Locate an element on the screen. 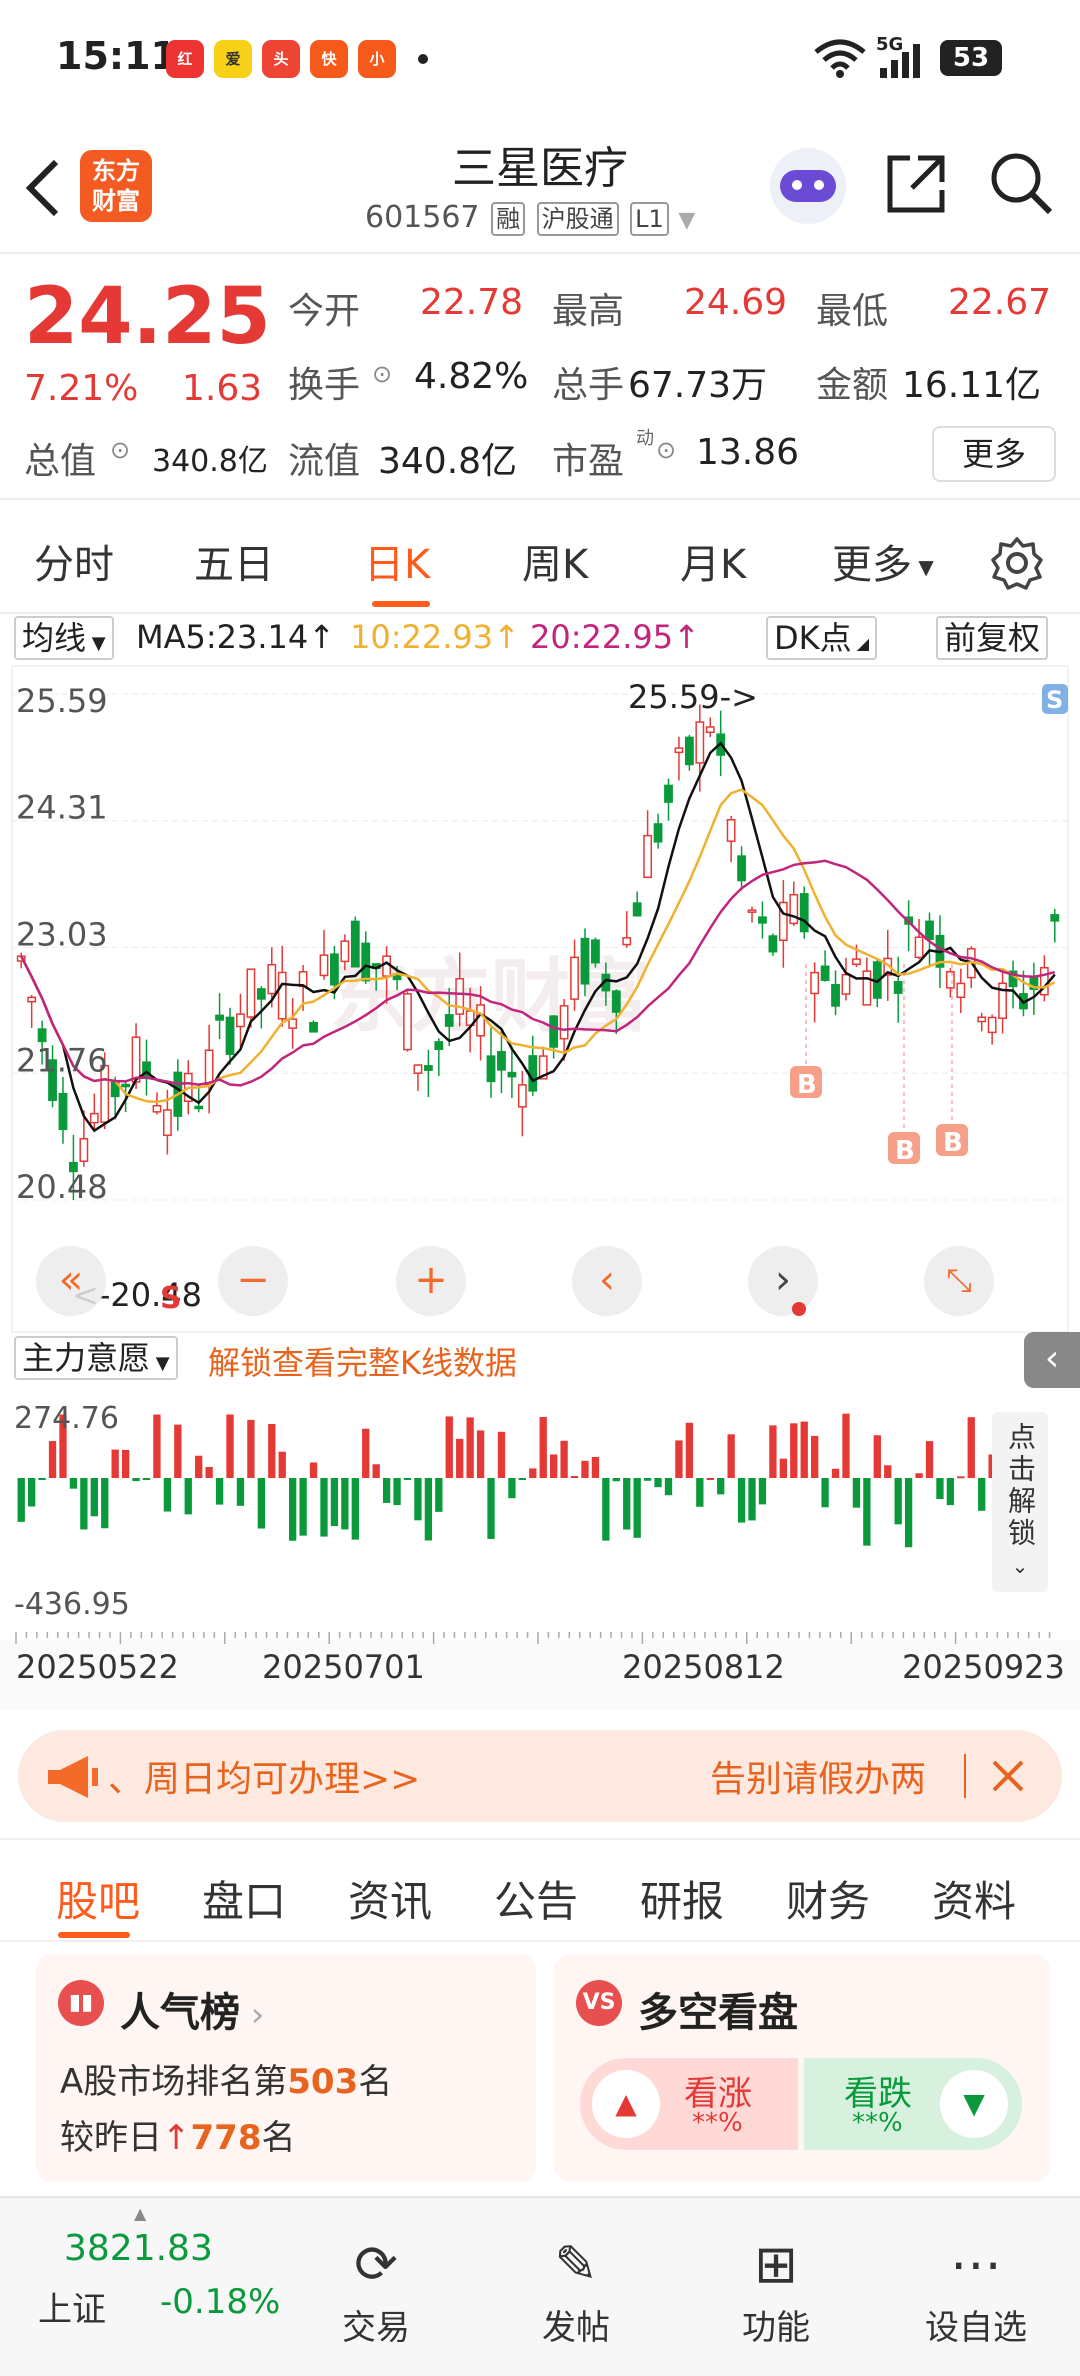 This screenshot has height=2376, width=1080. dk-point-select: DK点 ◢ is located at coordinates (822, 638).